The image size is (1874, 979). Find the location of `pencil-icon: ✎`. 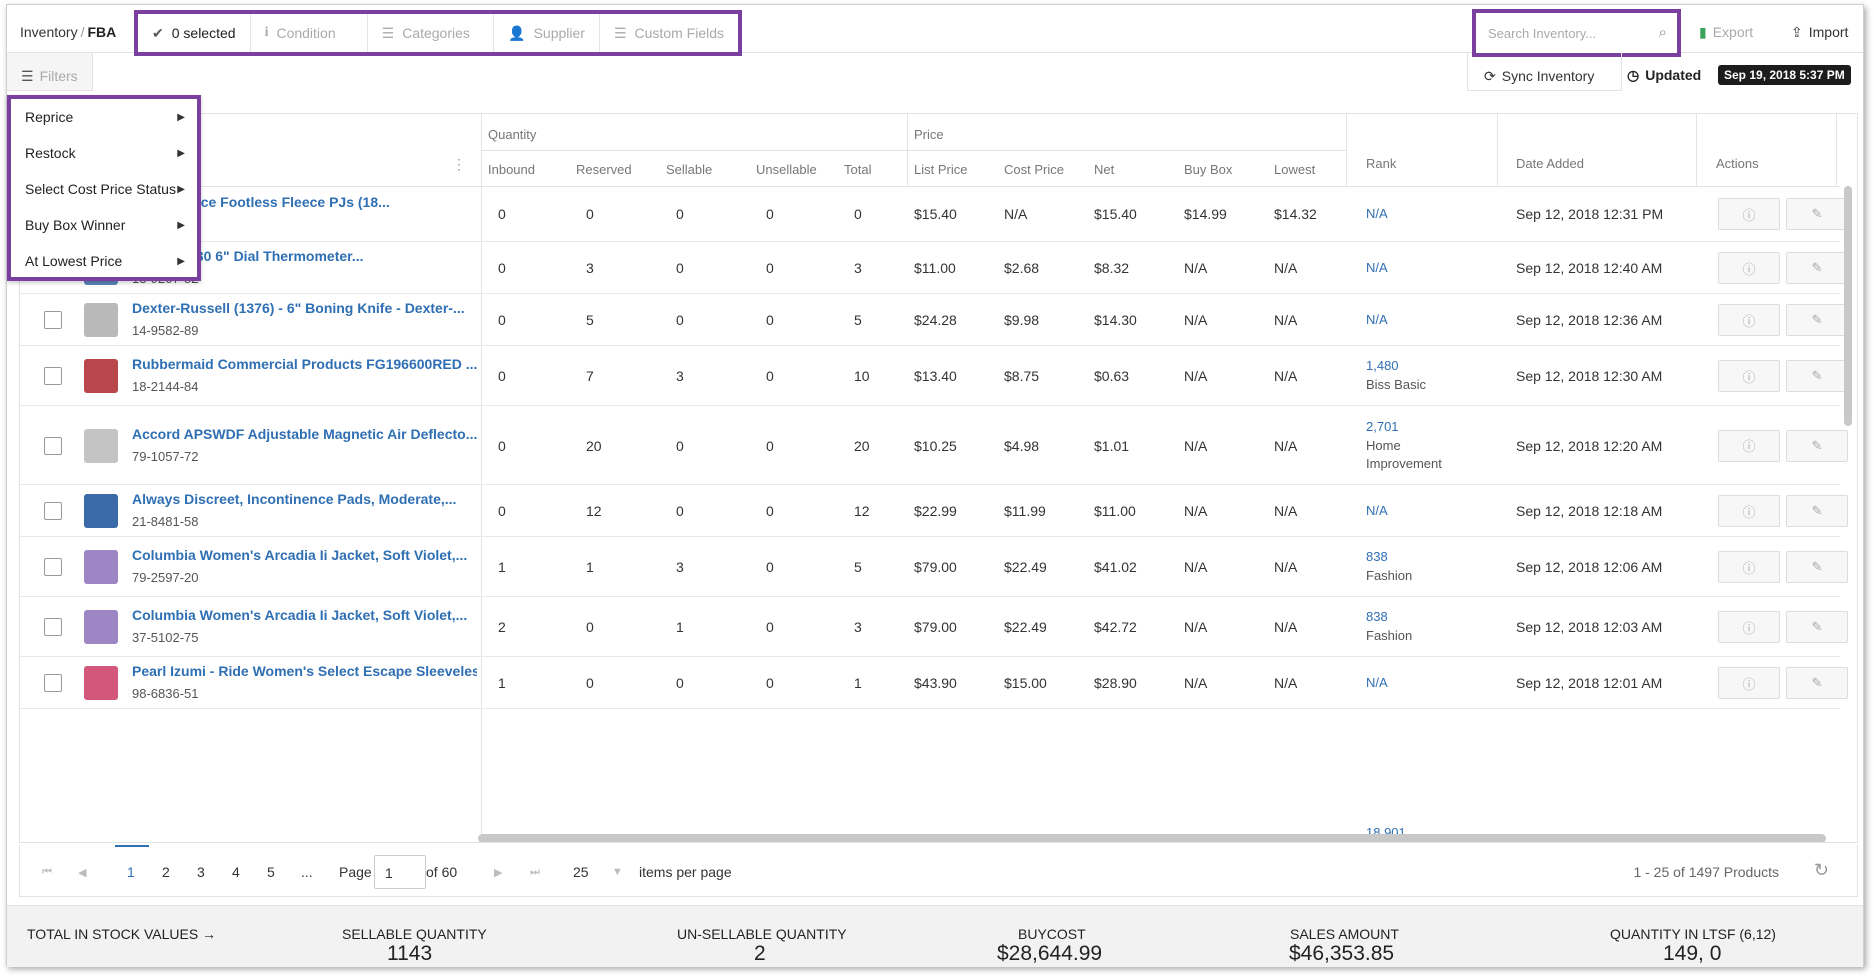

pencil-icon: ✎ is located at coordinates (1817, 375).